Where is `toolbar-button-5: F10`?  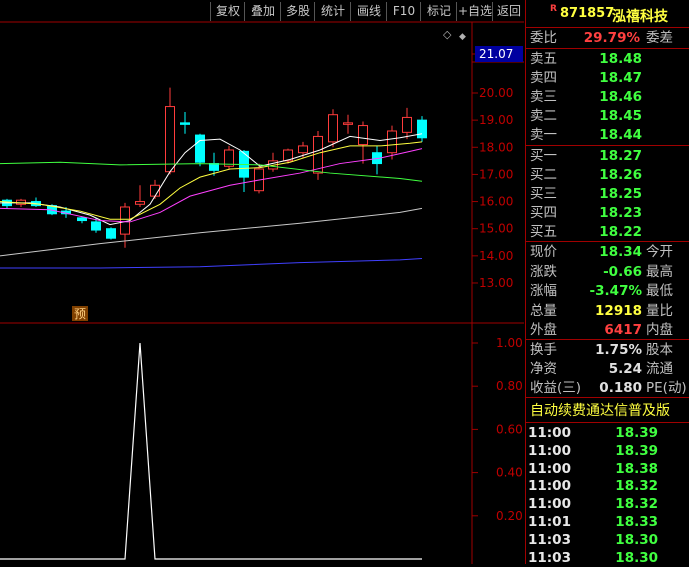 toolbar-button-5: F10 is located at coordinates (403, 11).